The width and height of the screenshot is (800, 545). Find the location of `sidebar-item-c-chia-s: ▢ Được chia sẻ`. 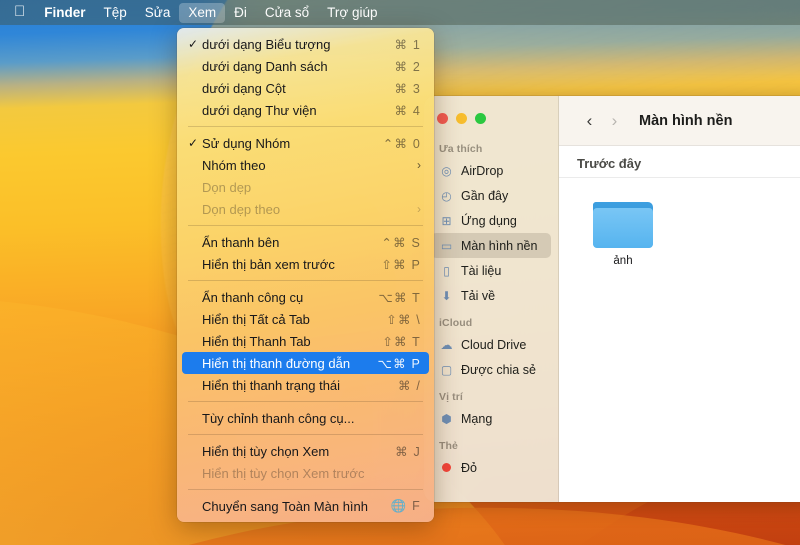

sidebar-item-c-chia-s: ▢ Được chia sẻ is located at coordinates (491, 369).